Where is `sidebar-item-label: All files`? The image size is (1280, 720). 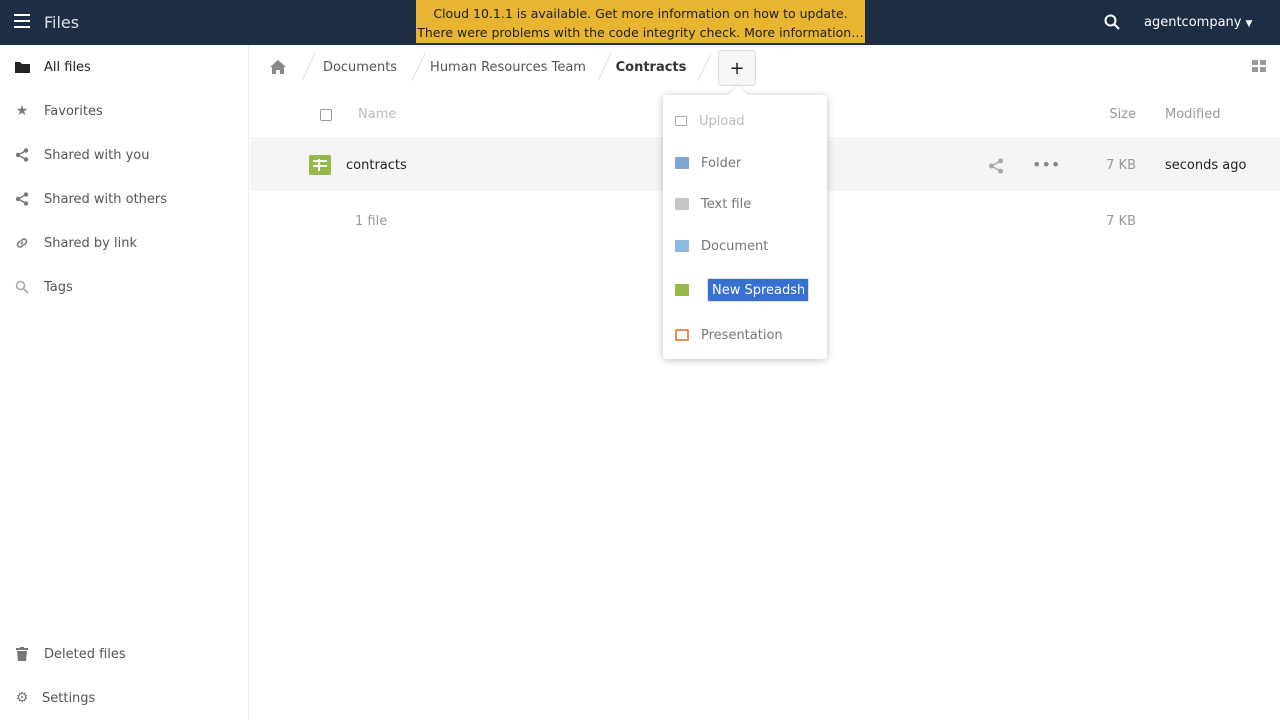
sidebar-item-label: All files is located at coordinates (67, 67).